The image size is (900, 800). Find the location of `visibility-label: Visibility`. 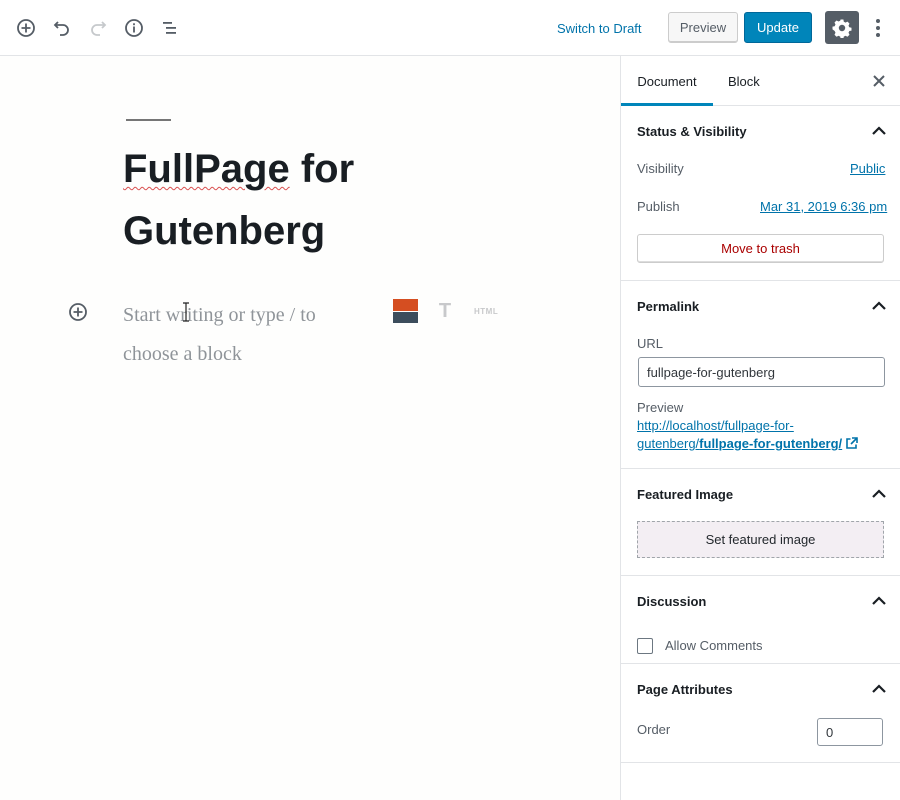

visibility-label: Visibility is located at coordinates (660, 168).